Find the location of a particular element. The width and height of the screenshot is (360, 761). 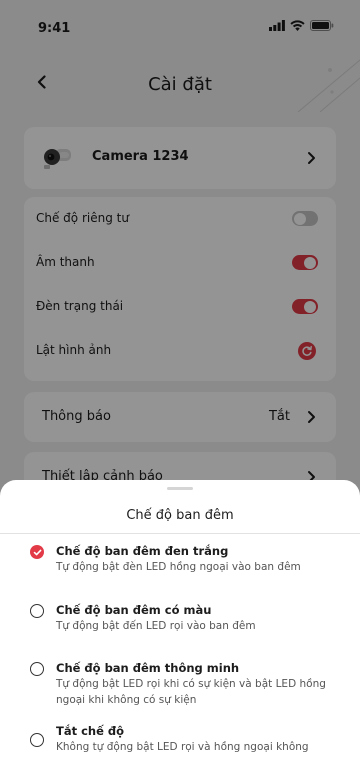

radio-checked is located at coordinates (37, 552).